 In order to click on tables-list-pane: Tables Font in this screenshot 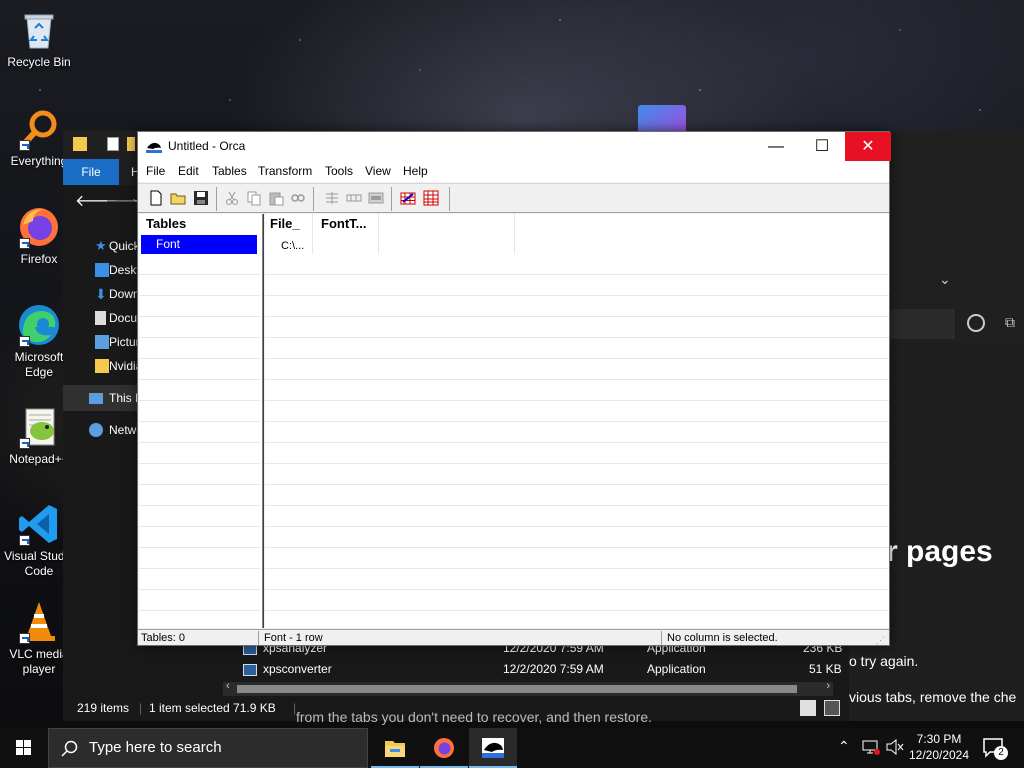, I will do `click(200, 421)`.